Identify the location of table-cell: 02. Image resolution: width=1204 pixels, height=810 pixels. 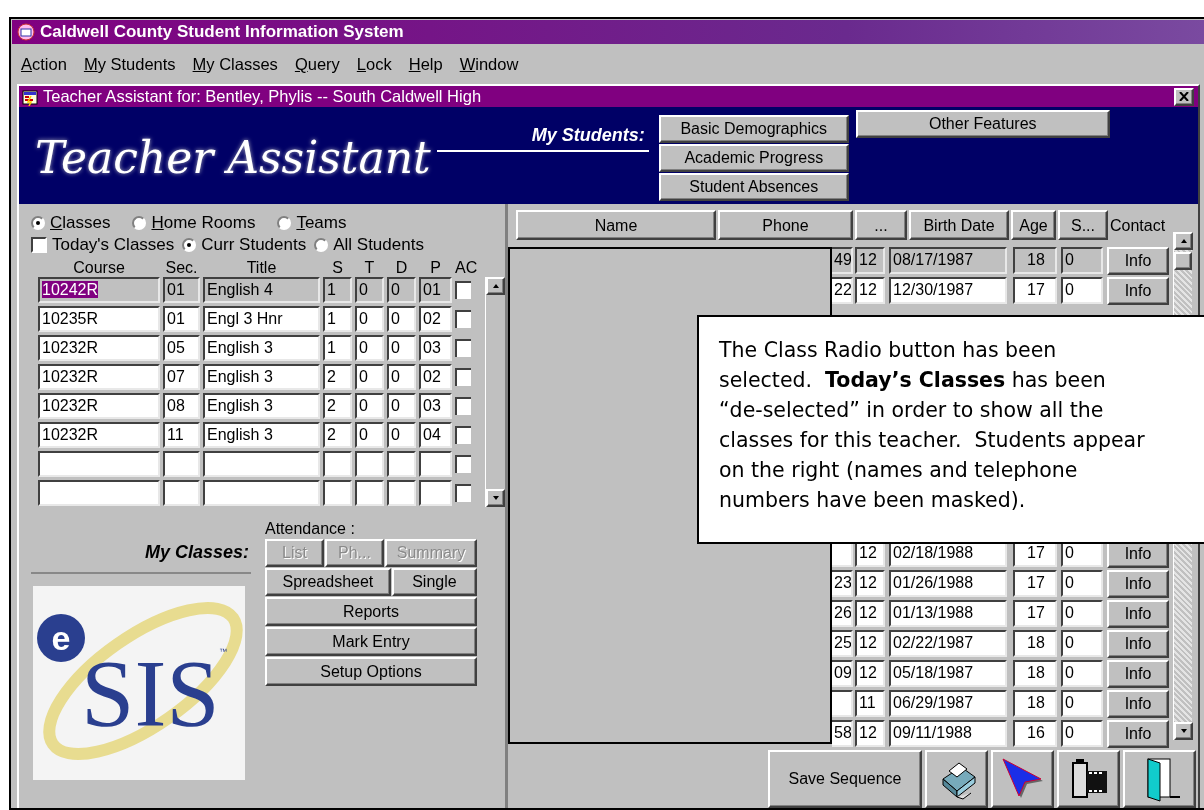
(435, 377).